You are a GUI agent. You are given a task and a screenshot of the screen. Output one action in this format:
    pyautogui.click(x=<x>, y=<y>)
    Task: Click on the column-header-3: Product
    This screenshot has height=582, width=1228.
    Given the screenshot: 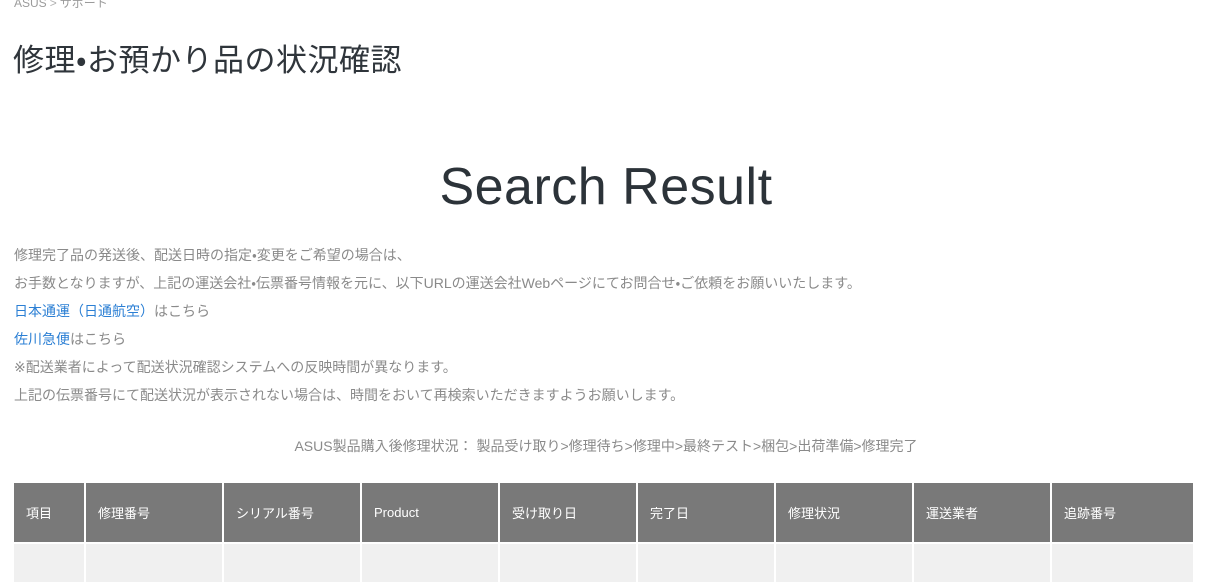 What is the action you would take?
    pyautogui.click(x=431, y=513)
    